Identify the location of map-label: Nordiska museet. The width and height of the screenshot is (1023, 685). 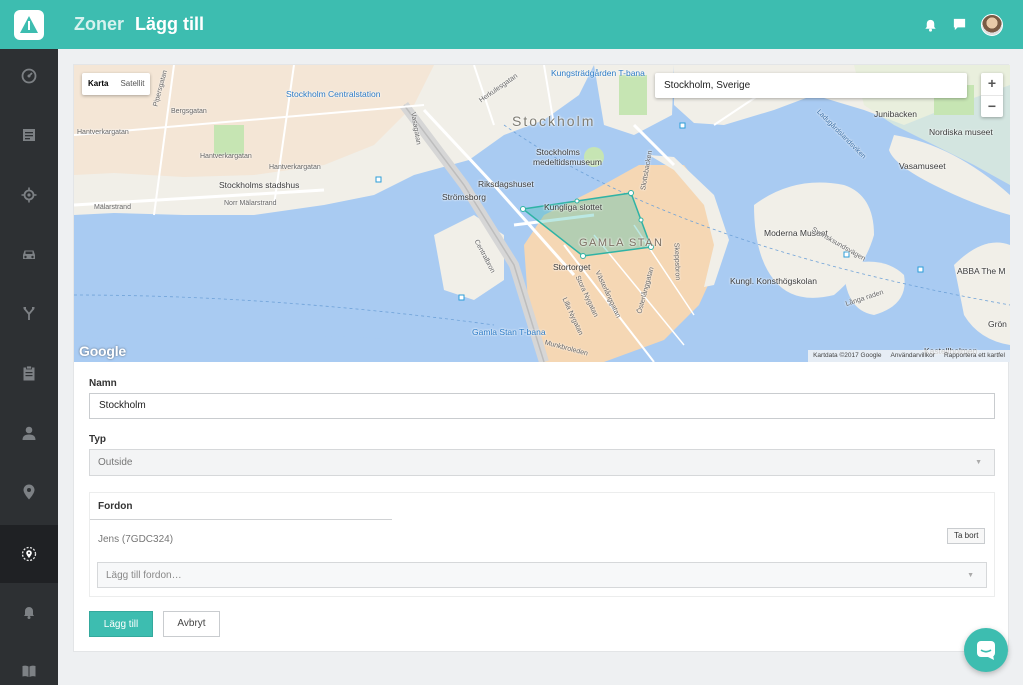
(961, 132).